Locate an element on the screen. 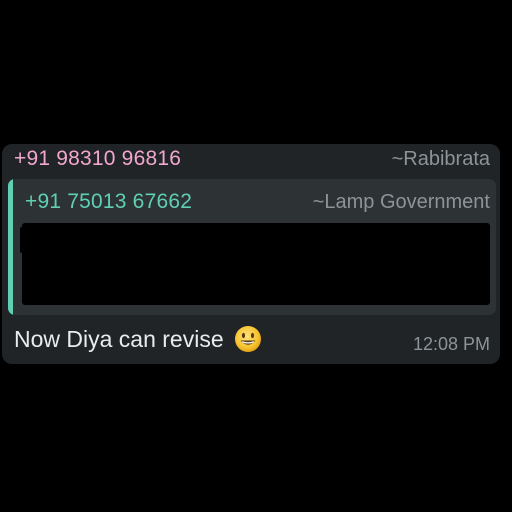 Image resolution: width=512 pixels, height=512 pixels. message-row: Now Diya can revise 12:08 PM is located at coordinates (252, 339).